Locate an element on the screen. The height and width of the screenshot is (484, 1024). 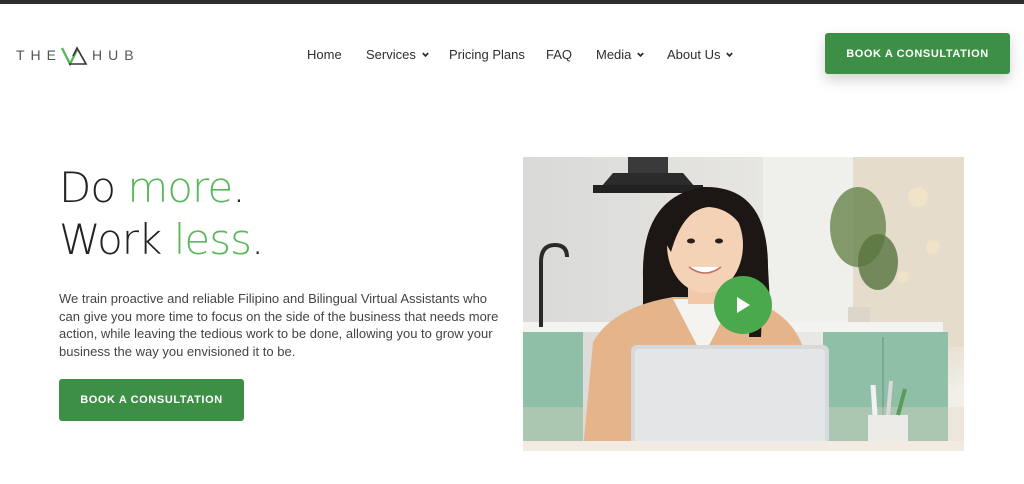
nav-item-media: Media is located at coordinates (620, 54).